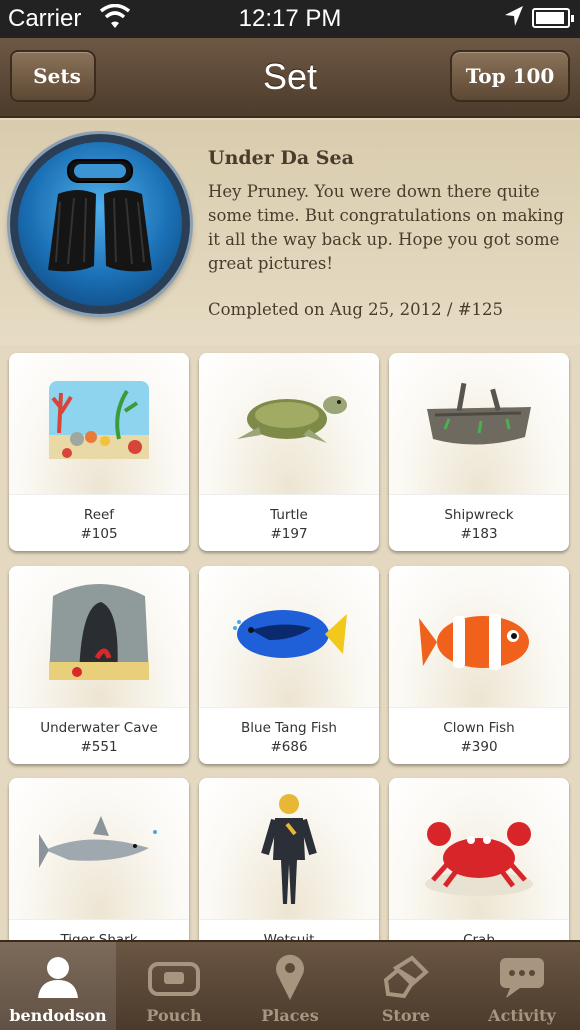  I want to click on clownfish-icon, so click(479, 637).